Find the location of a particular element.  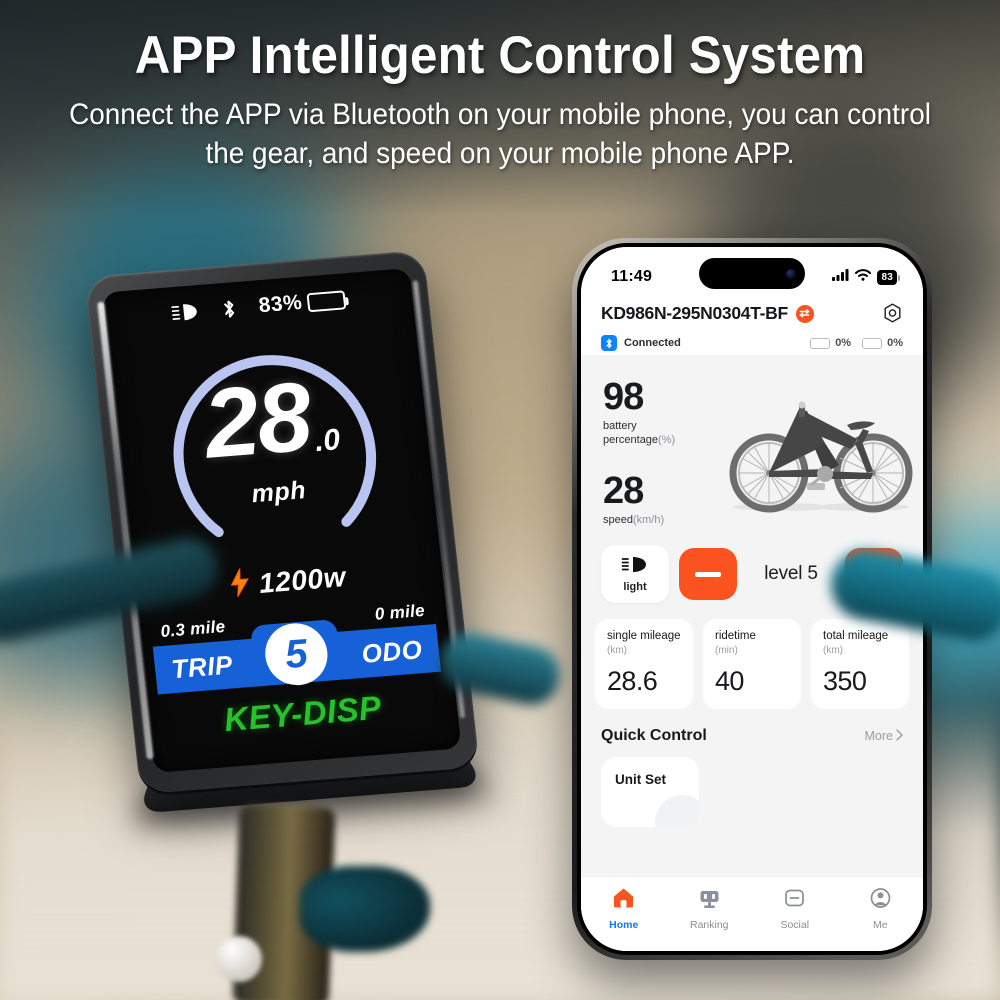

quick-control-title: Quick Control is located at coordinates (654, 736).